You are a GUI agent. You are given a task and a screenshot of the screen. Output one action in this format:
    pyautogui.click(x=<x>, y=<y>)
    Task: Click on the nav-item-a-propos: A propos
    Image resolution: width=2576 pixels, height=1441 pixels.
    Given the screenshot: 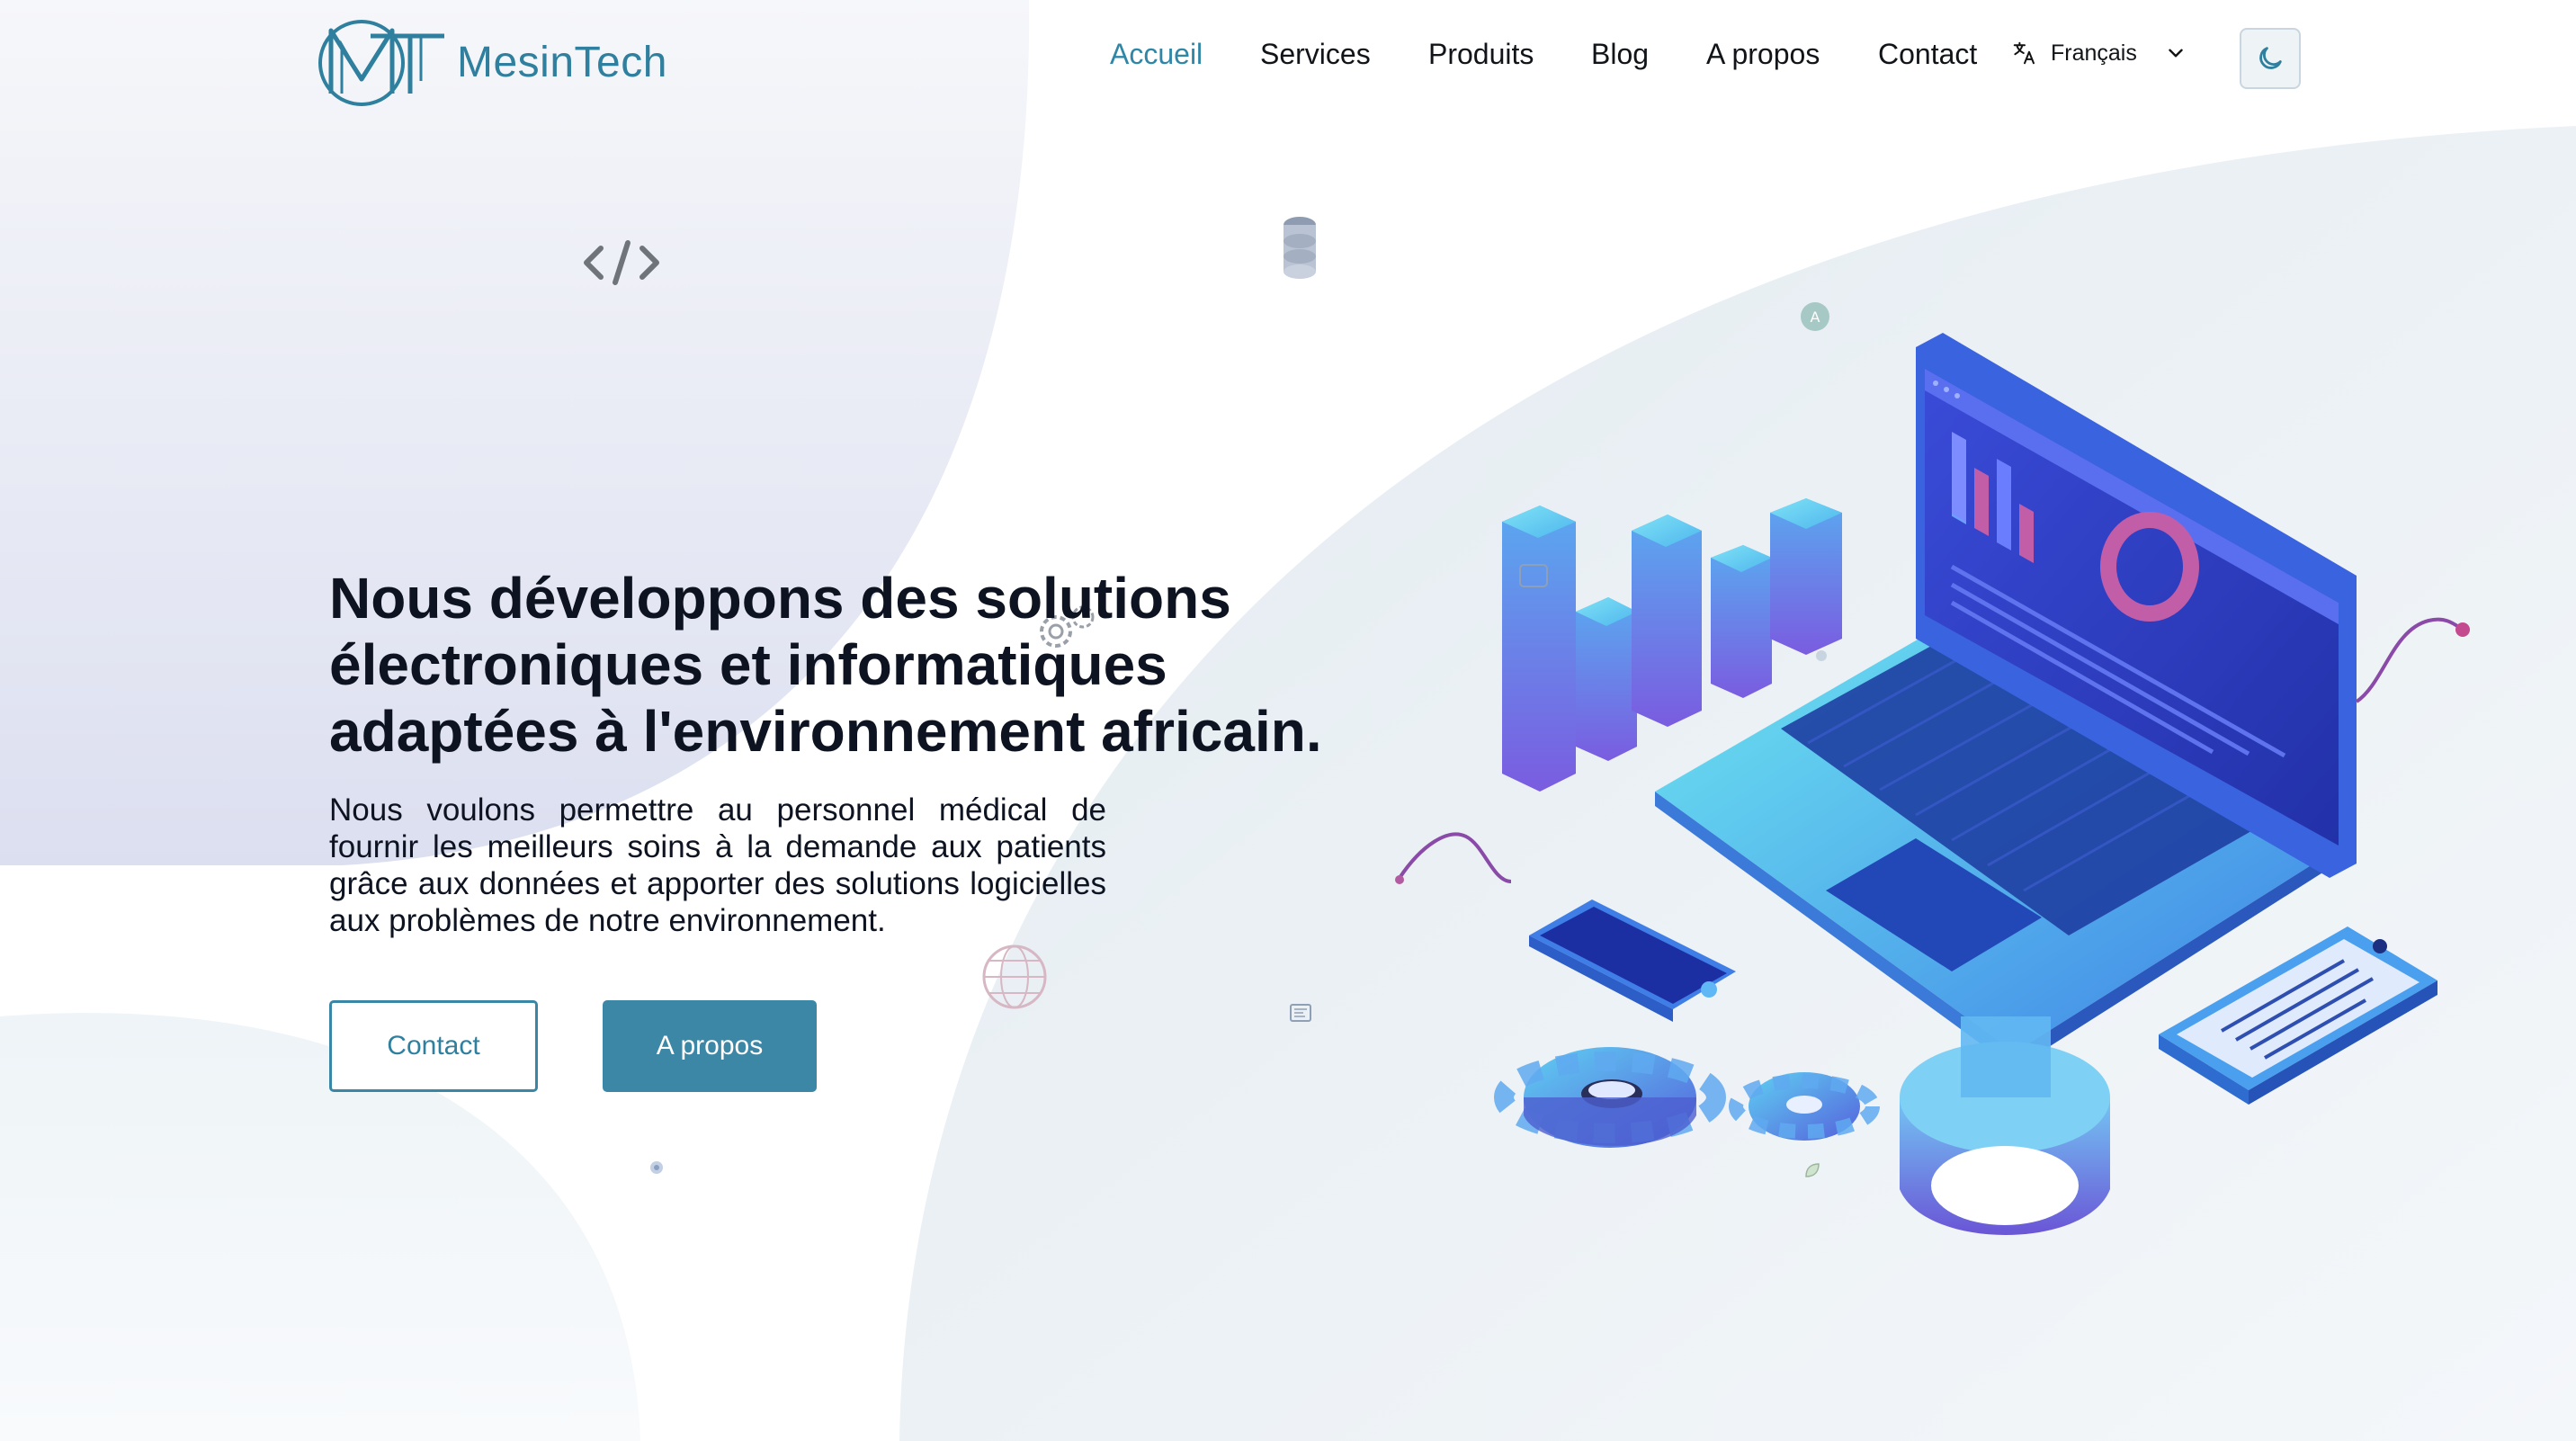 What is the action you would take?
    pyautogui.click(x=1763, y=54)
    